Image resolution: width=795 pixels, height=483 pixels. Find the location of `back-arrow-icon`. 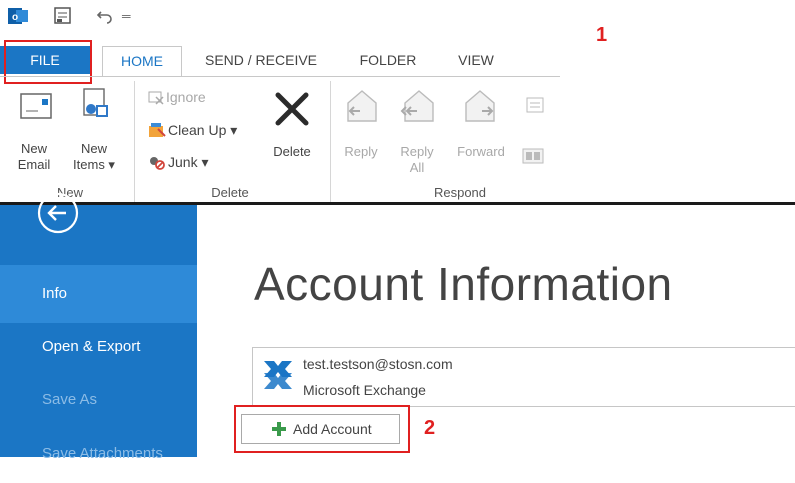

back-arrow-icon is located at coordinates (58, 213).